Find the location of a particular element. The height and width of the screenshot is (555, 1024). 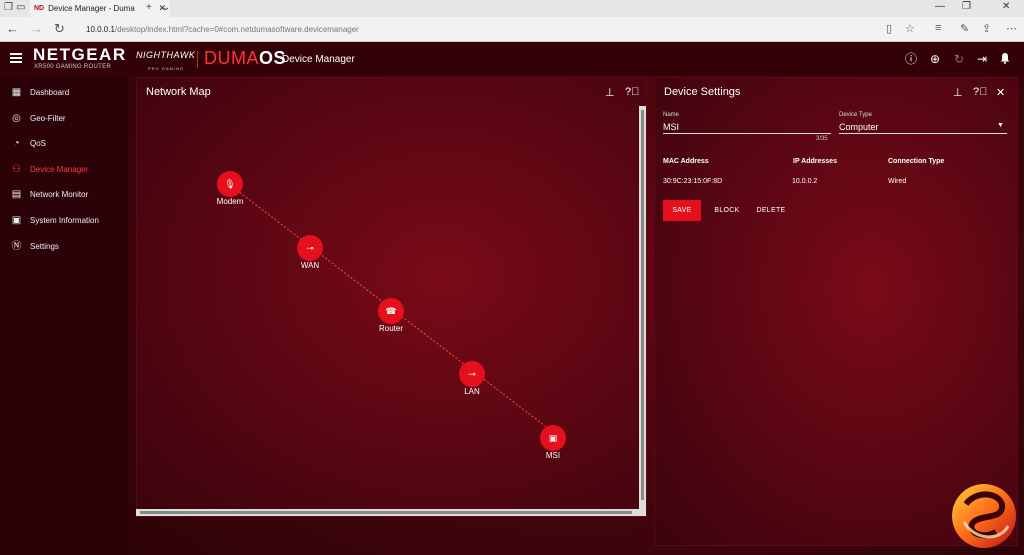

tab-preview-icon: ▭ is located at coordinates (20, 7).